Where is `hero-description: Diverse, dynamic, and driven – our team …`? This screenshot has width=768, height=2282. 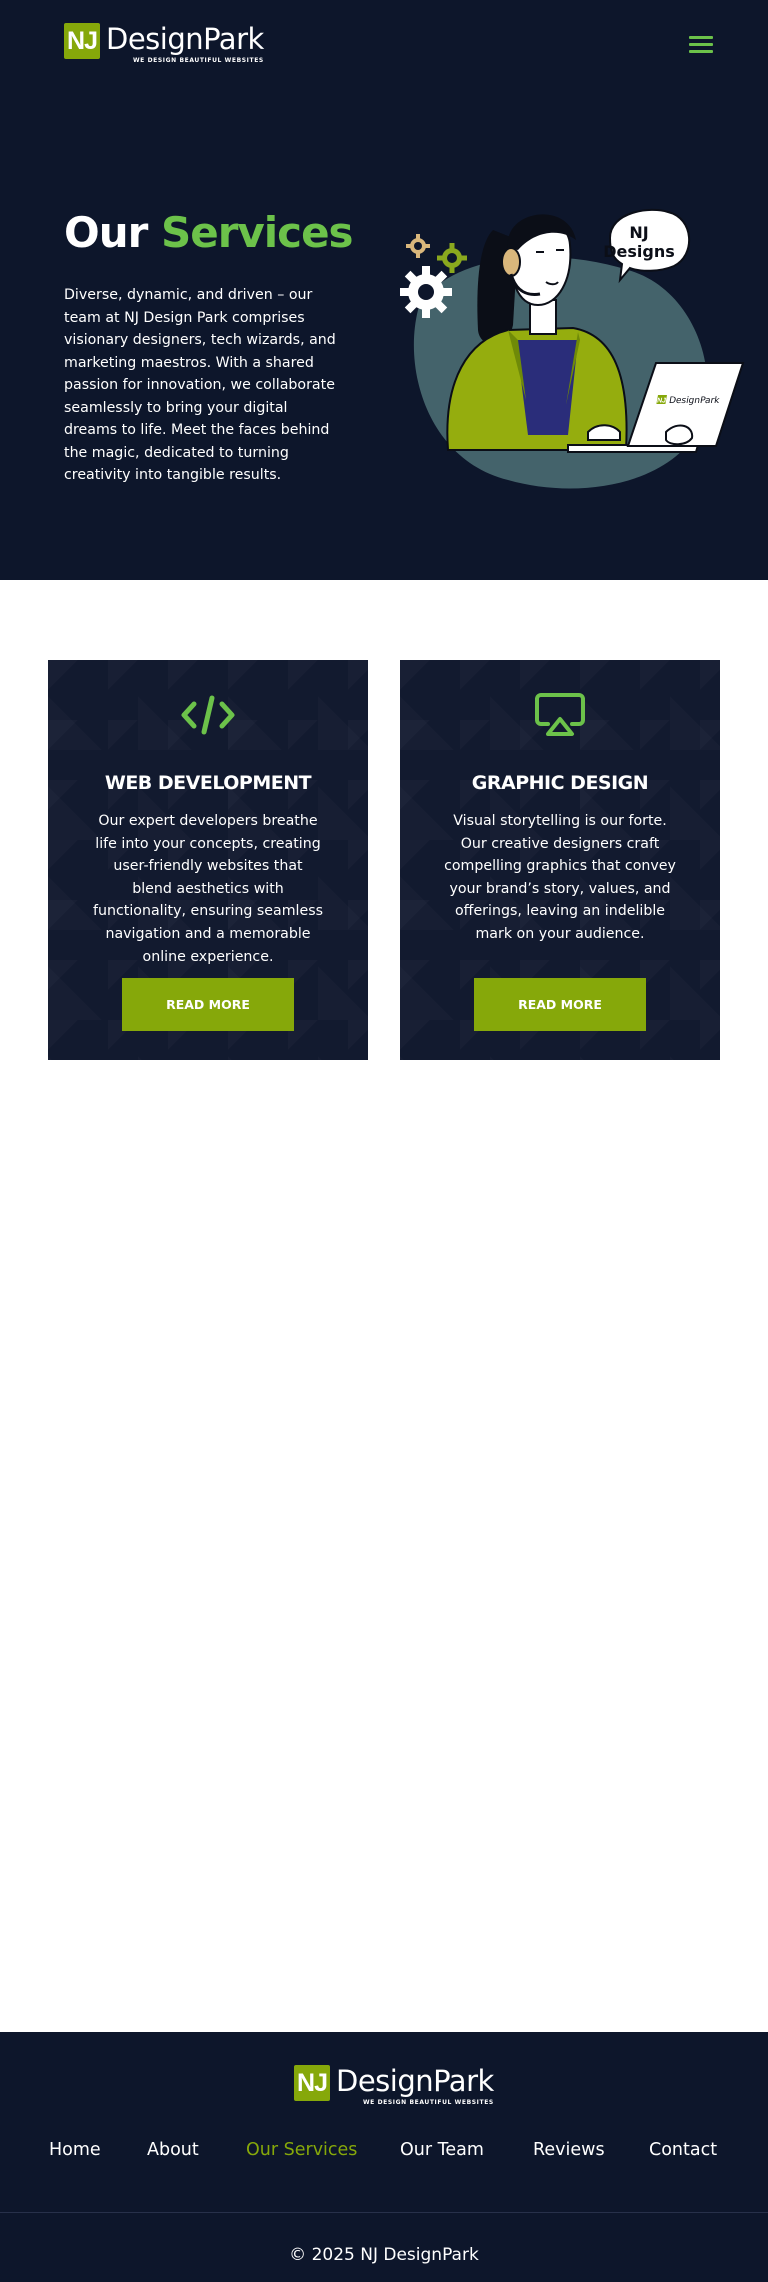 hero-description: Diverse, dynamic, and driven – our team … is located at coordinates (200, 385).